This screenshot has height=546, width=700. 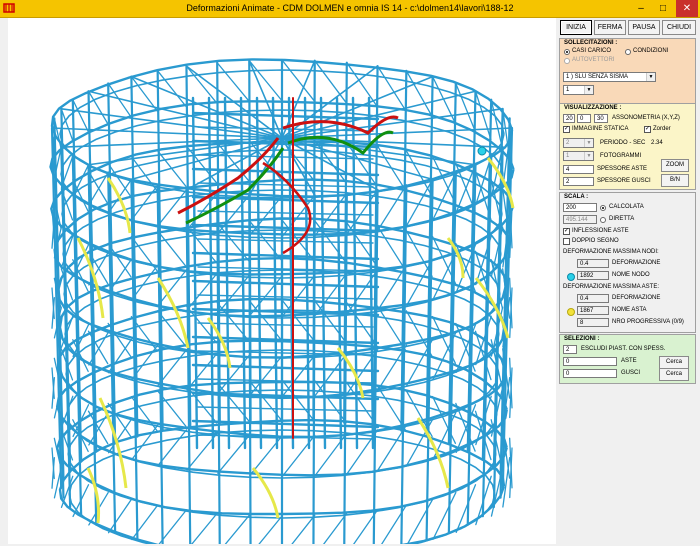 I want to click on periodo-label: PERIODO - SEC, so click(x=623, y=143).